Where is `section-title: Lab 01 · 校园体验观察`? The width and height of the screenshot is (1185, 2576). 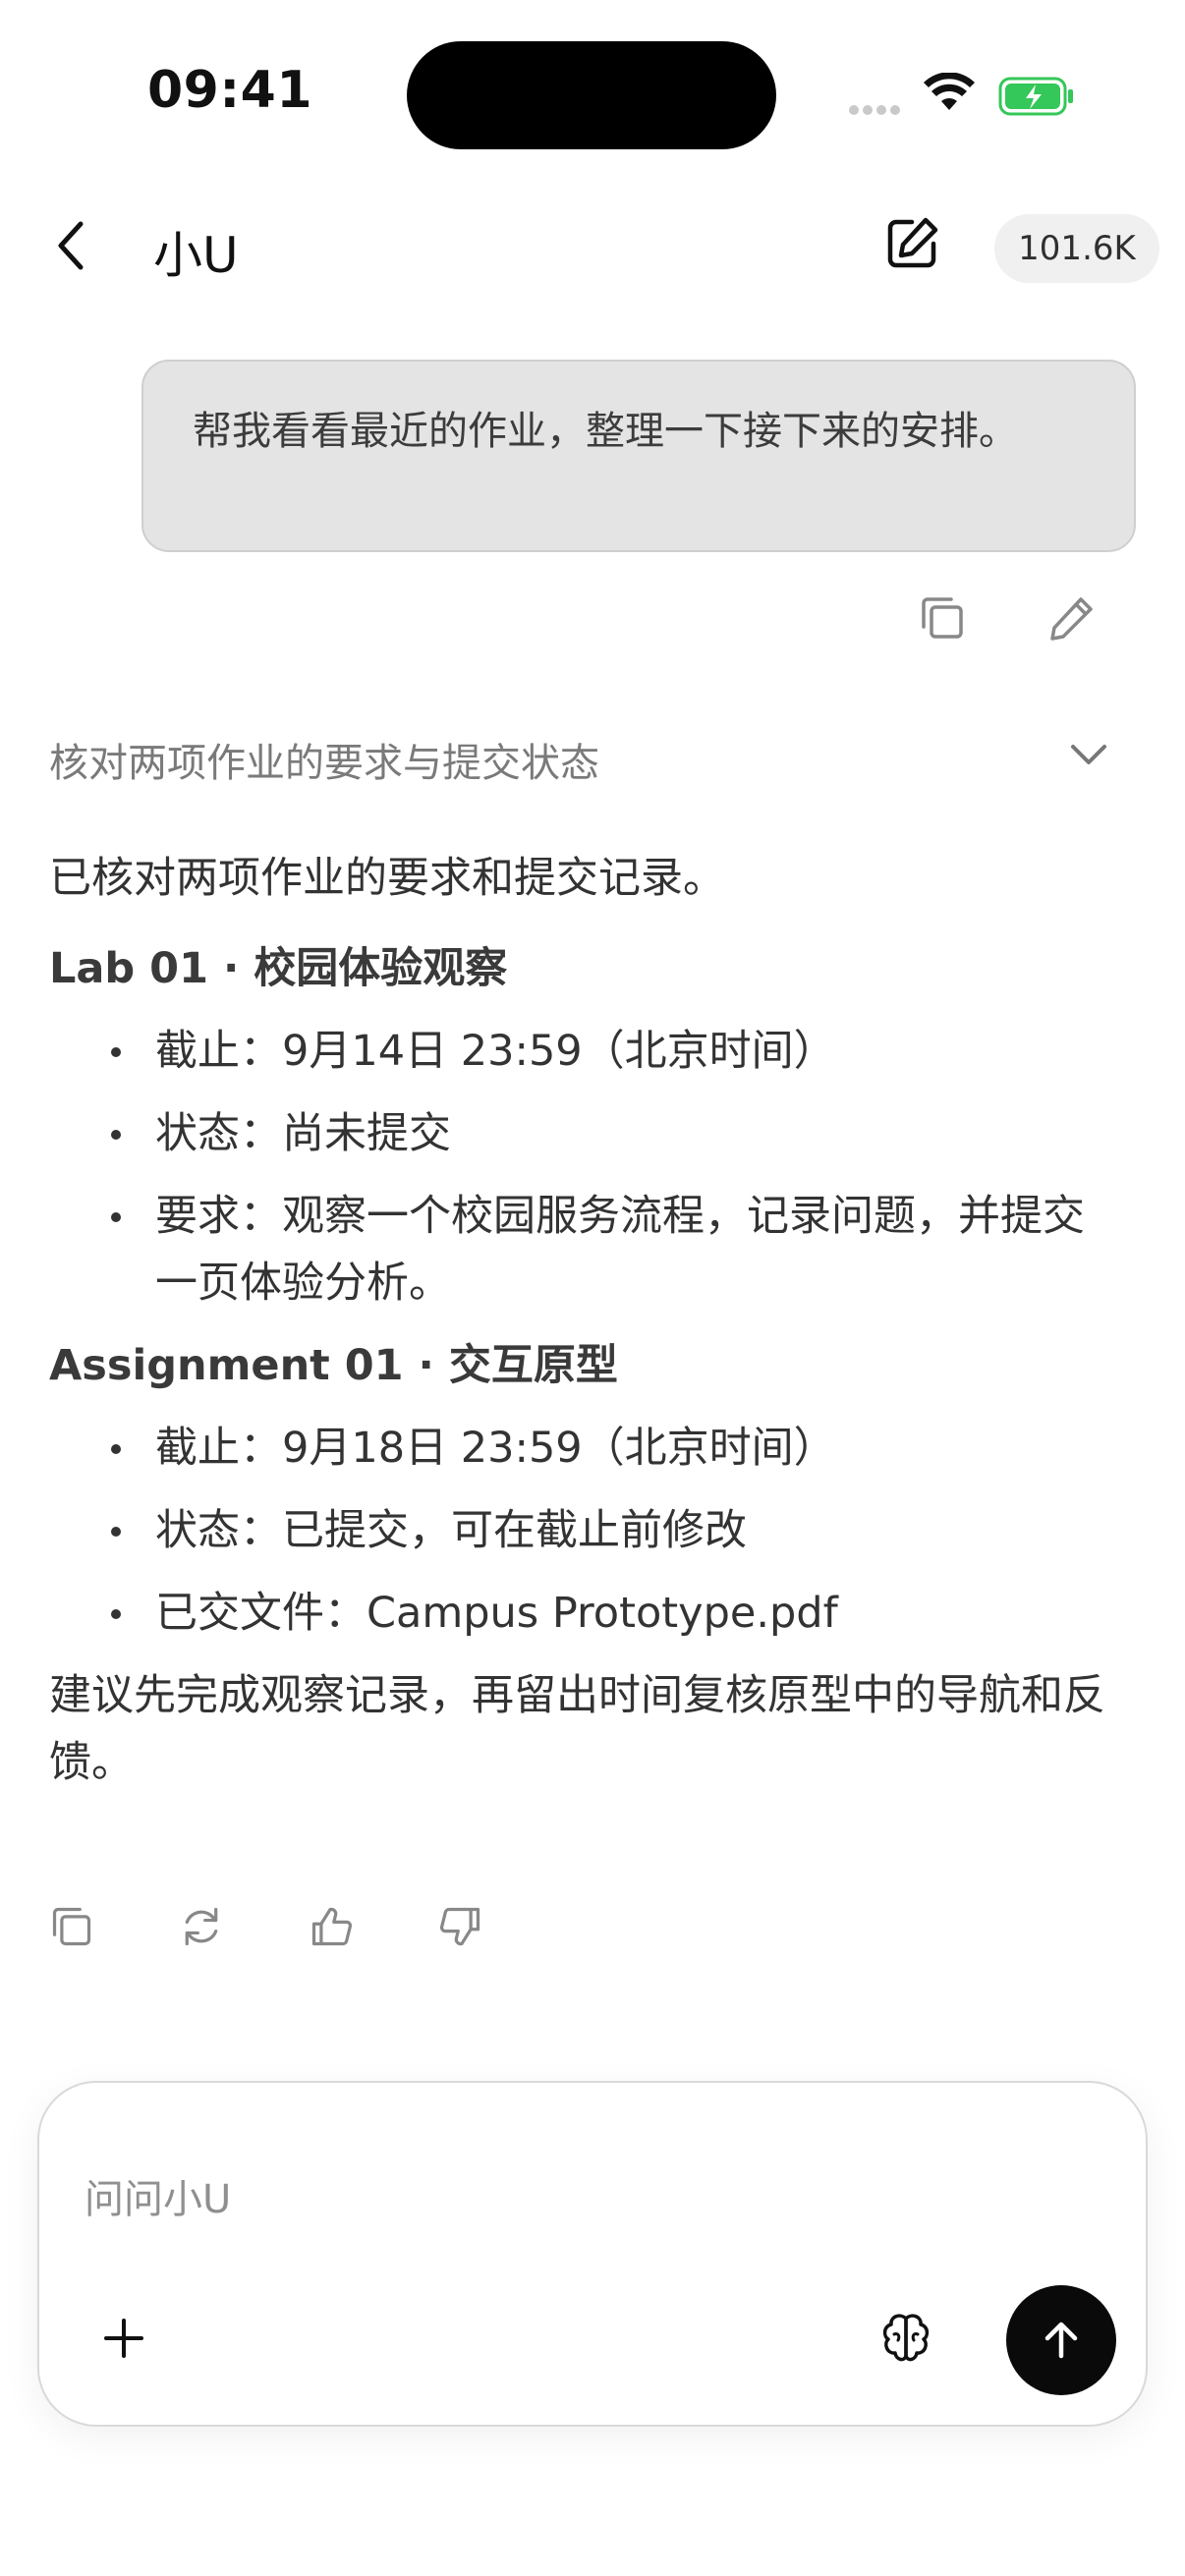
section-title: Lab 01 · 校园体验观察 is located at coordinates (279, 968).